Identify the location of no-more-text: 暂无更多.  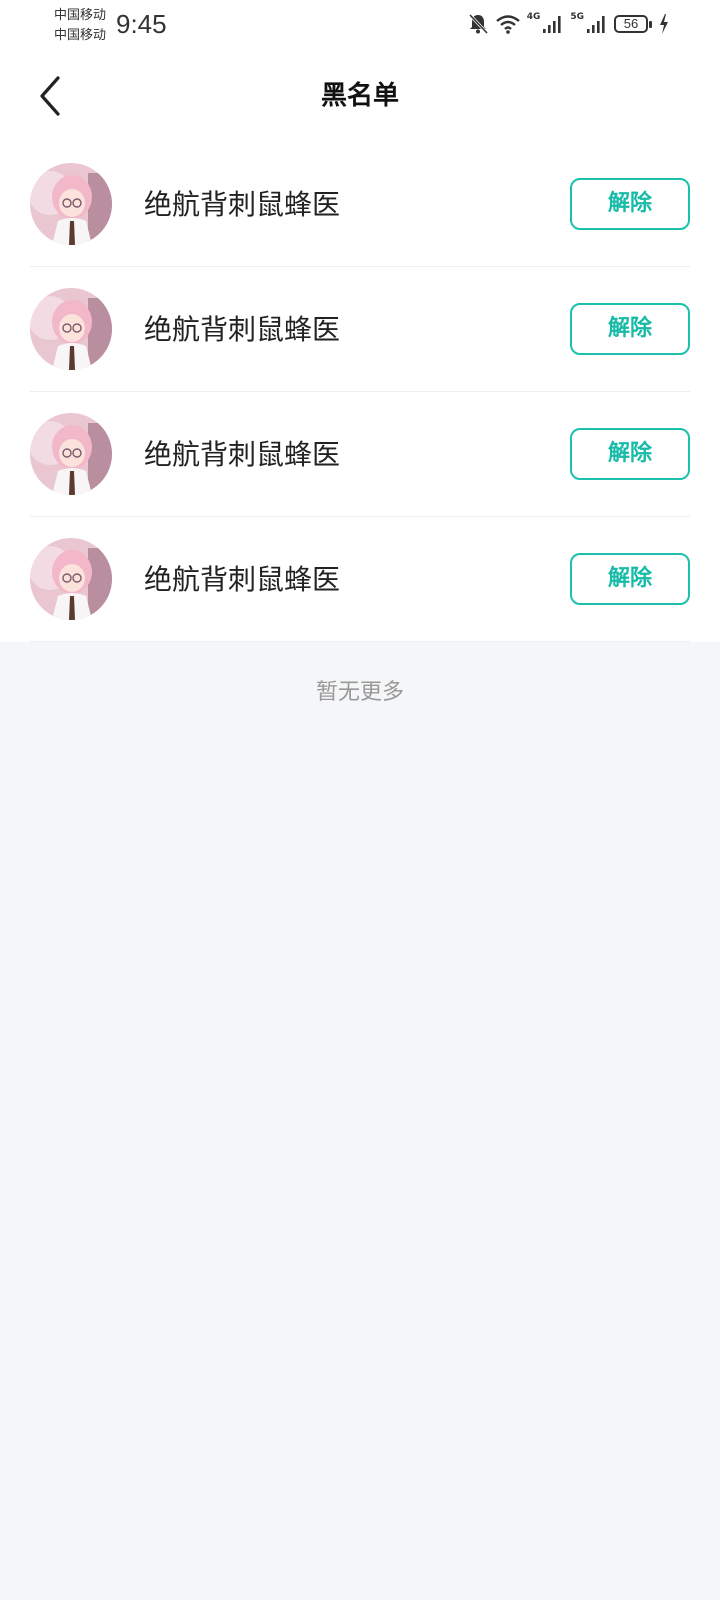
(359, 692).